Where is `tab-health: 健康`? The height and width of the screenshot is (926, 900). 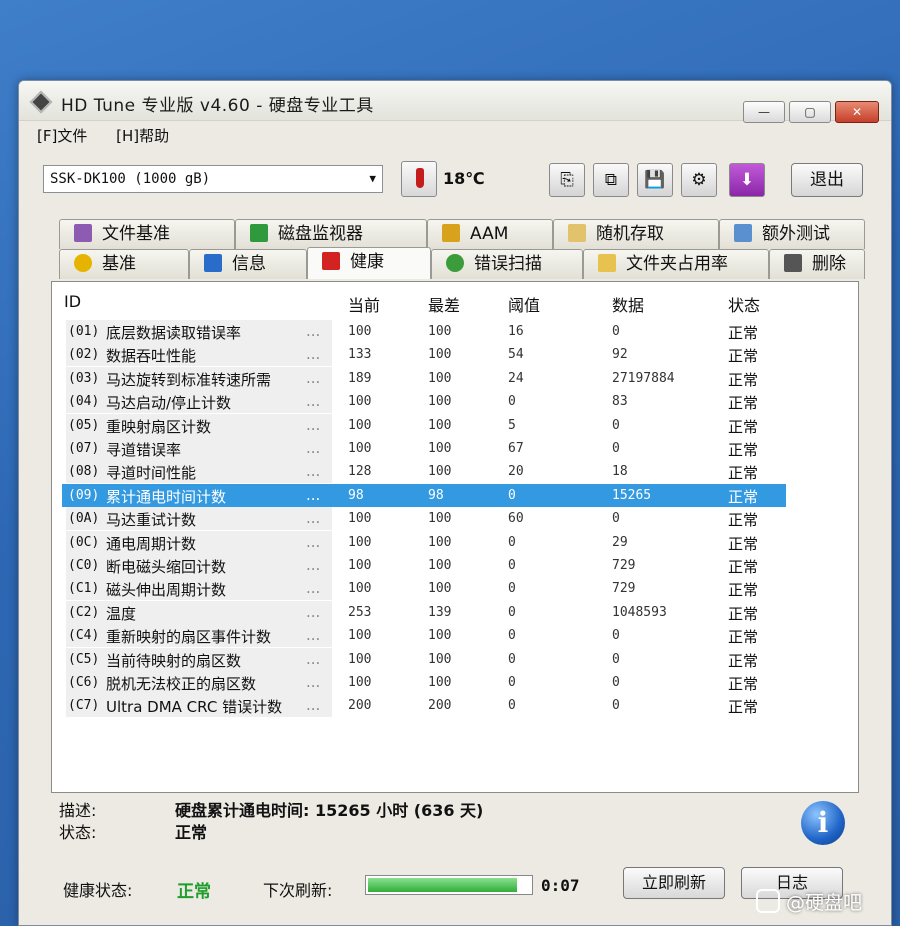 tab-health: 健康 is located at coordinates (369, 263).